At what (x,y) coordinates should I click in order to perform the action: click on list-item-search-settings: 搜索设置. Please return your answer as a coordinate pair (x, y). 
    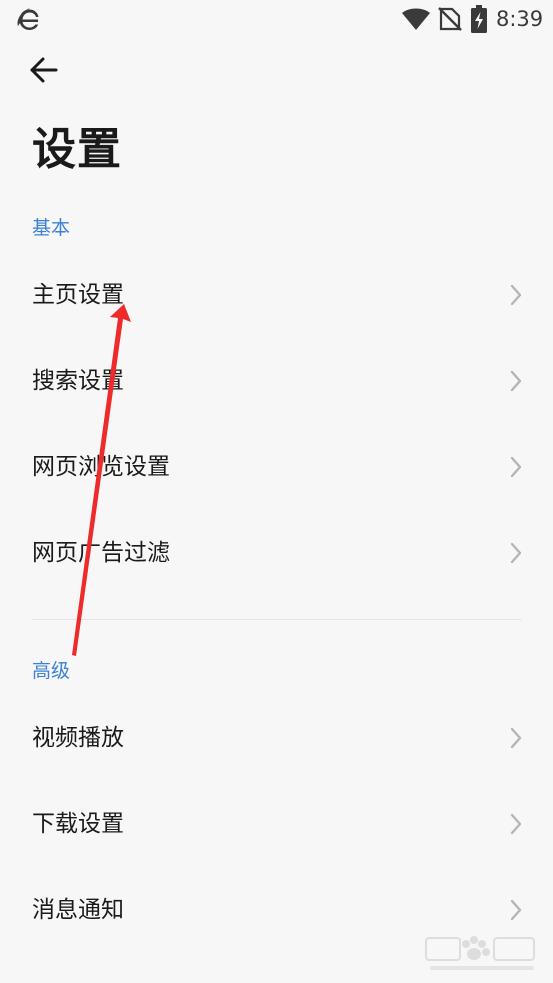
    Looking at the image, I should click on (276, 381).